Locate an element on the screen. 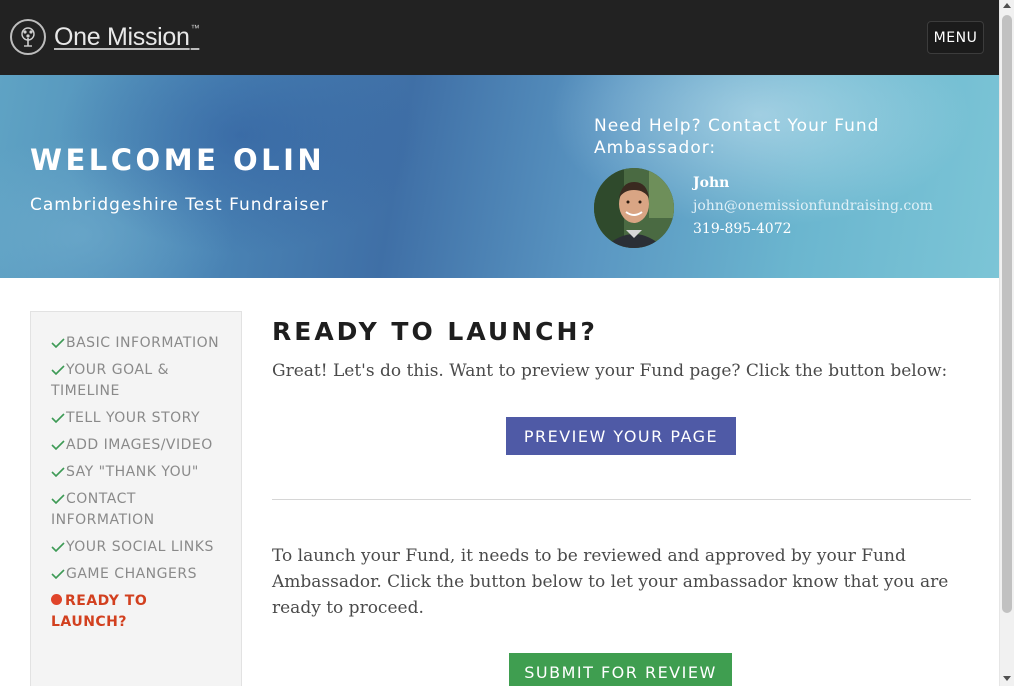 The width and height of the screenshot is (1014, 686). step-label: ADD IMAGES/VIDEO is located at coordinates (139, 445).